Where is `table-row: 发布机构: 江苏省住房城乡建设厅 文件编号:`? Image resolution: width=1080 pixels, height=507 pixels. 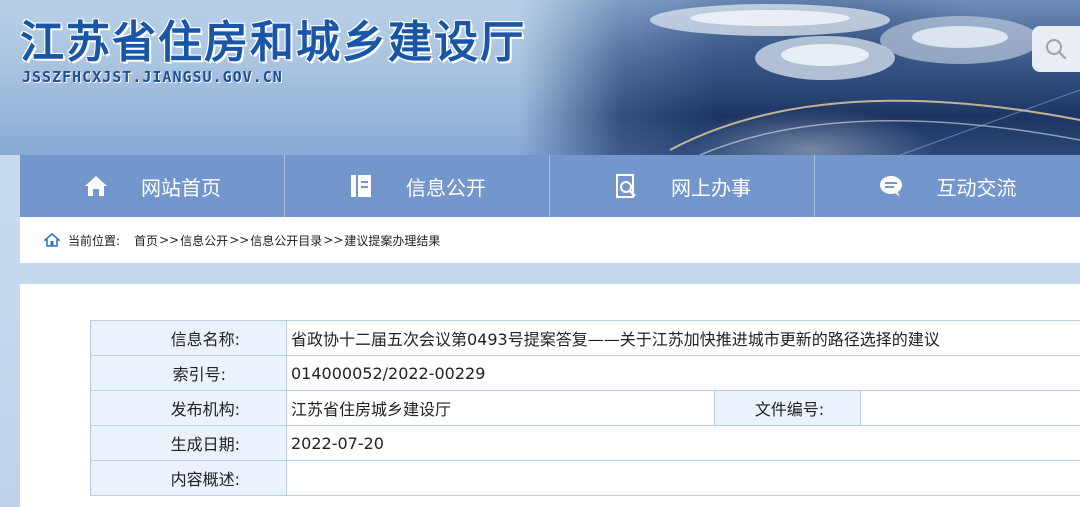
table-row: 发布机构: 江苏省住房城乡建设厅 文件编号: is located at coordinates (585, 408).